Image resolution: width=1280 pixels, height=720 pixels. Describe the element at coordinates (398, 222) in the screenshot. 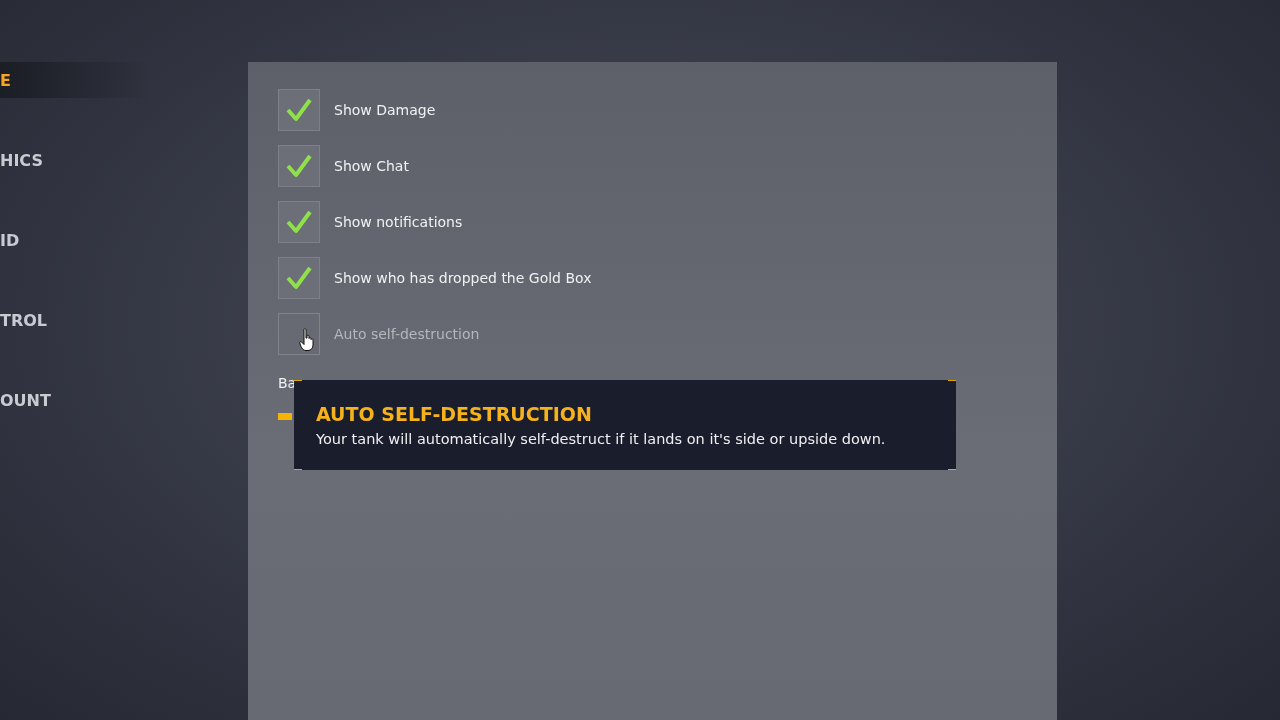

I see `checkbox-label: Show notifications` at that location.